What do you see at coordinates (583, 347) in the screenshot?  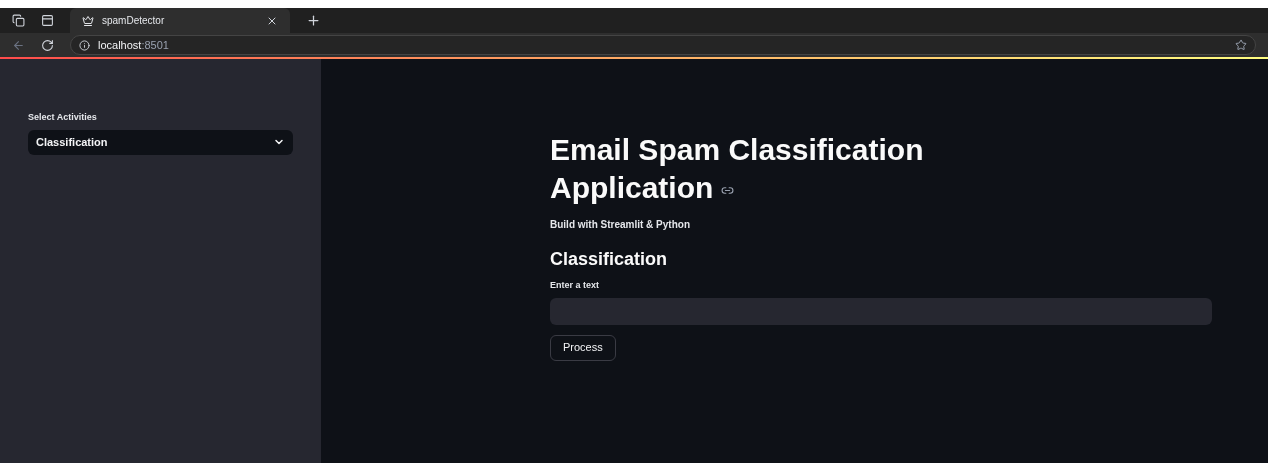 I see `process-button: Process` at bounding box center [583, 347].